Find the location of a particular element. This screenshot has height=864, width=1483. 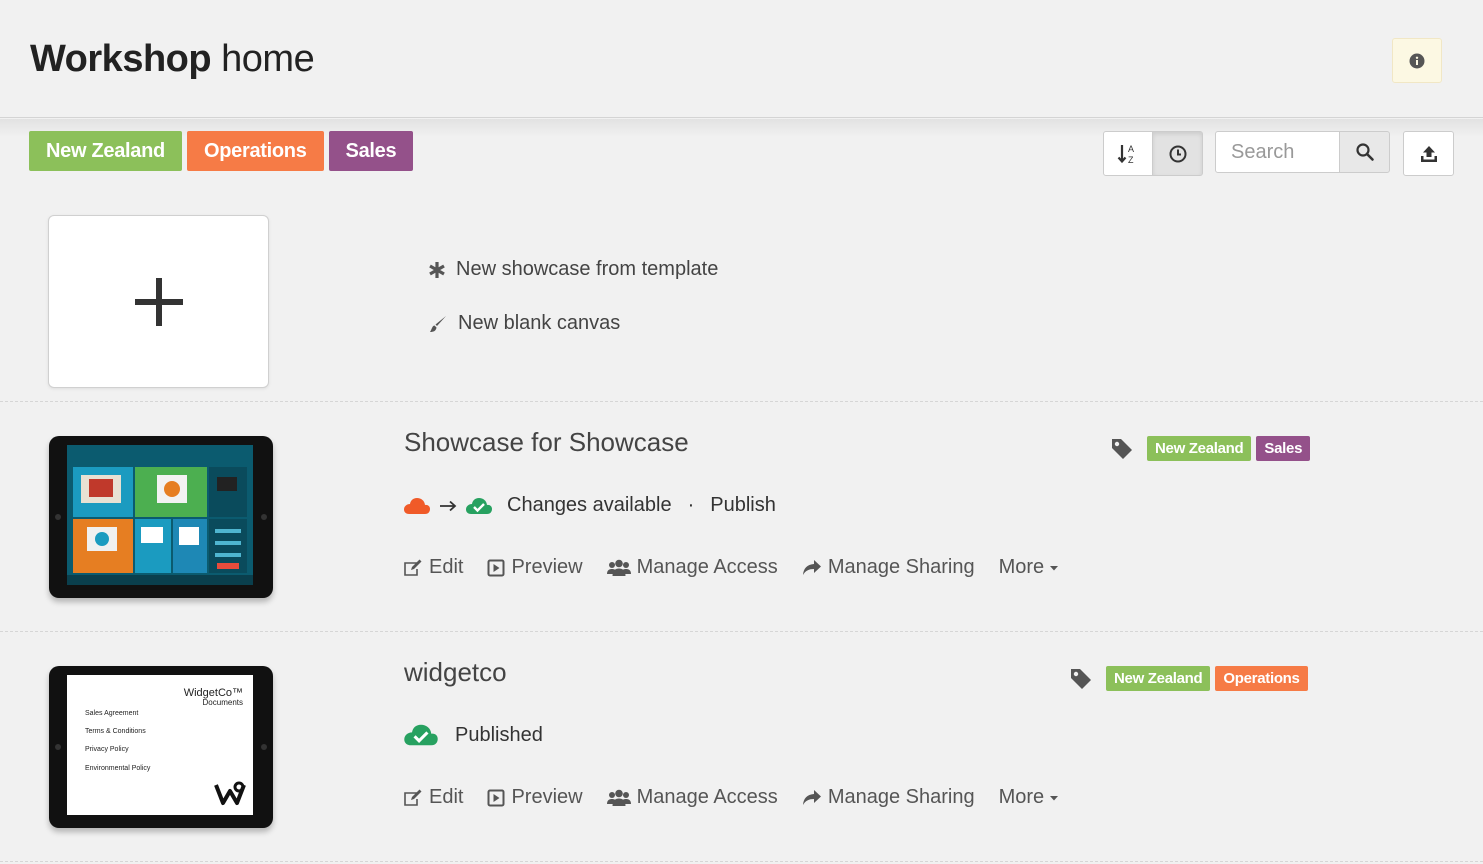

doc-line: Privacy Policy is located at coordinates (107, 749).